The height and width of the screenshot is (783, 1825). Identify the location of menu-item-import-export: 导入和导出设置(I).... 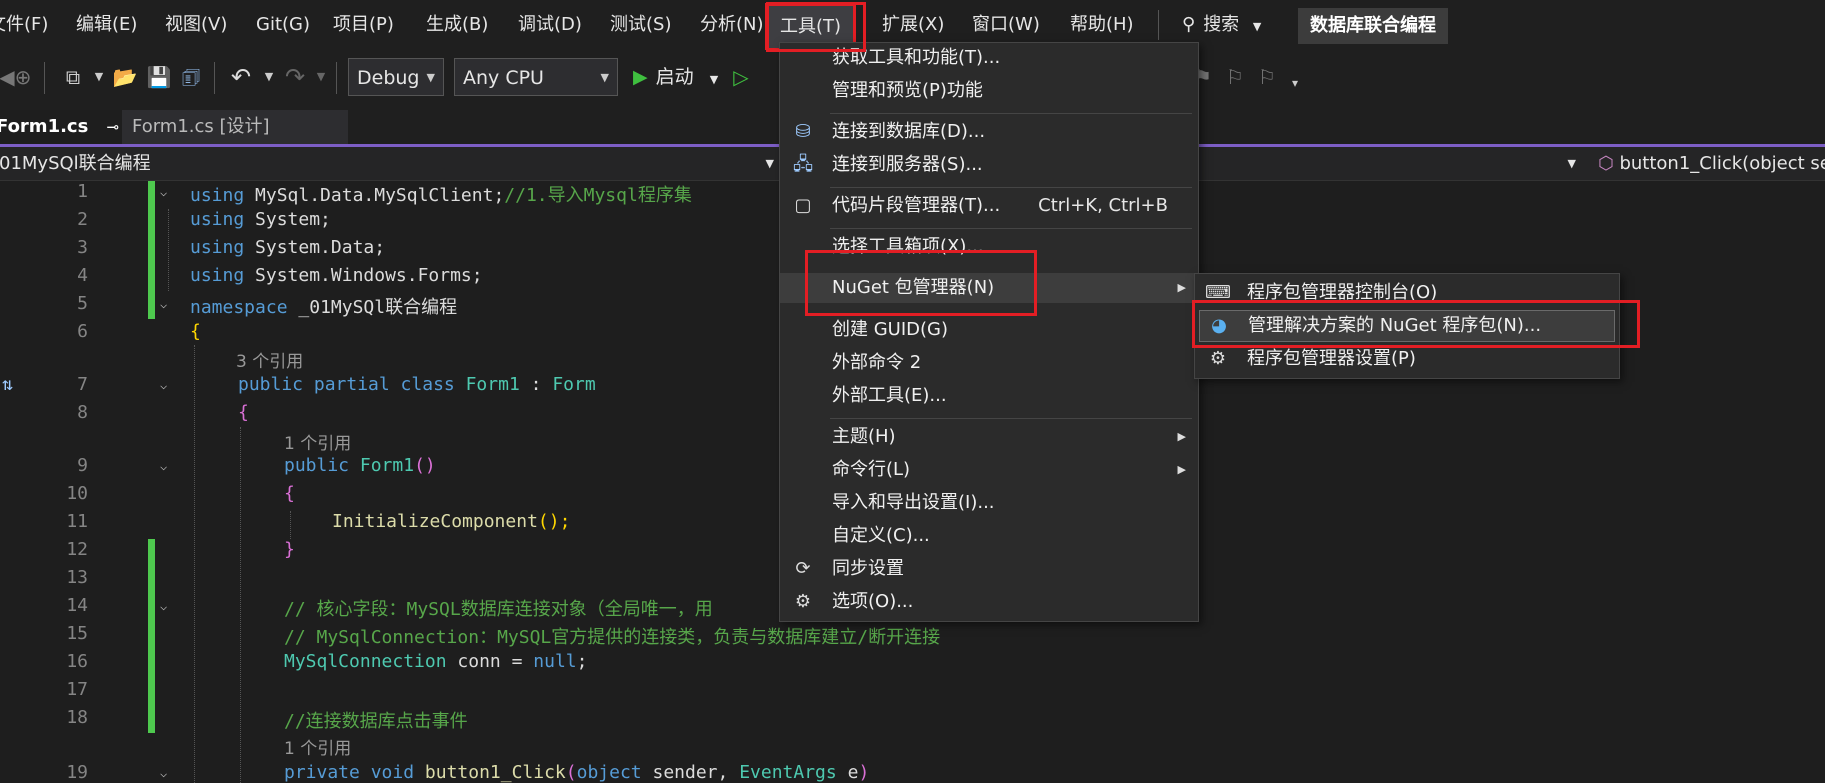
(989, 503).